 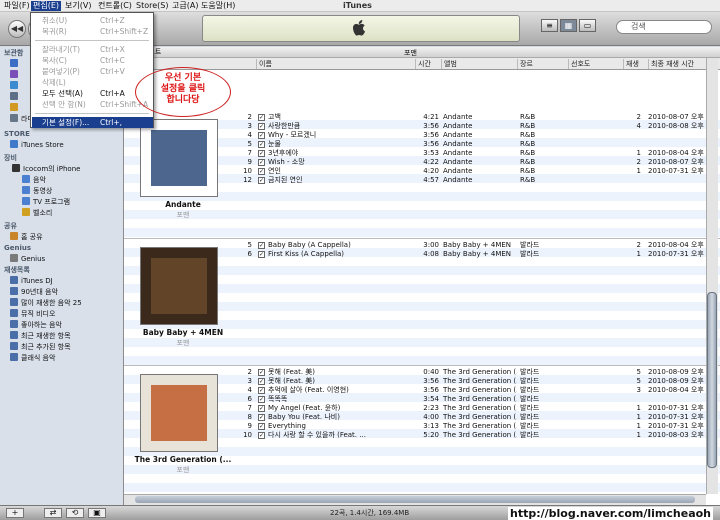 I want to click on repeat-button: ⟲, so click(x=75, y=513).